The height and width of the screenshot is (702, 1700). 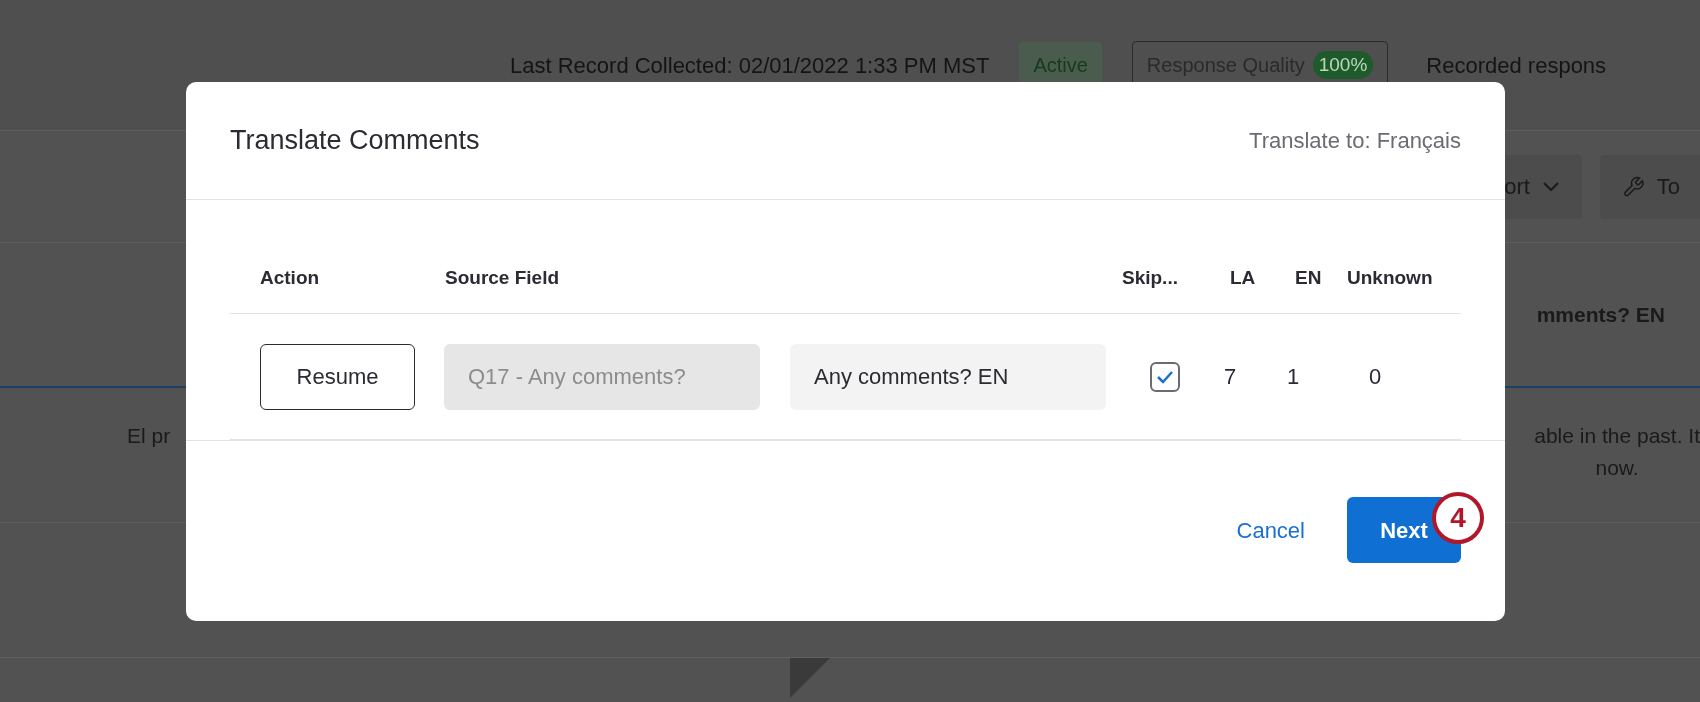 I want to click on column-header: LA, so click(x=1243, y=278).